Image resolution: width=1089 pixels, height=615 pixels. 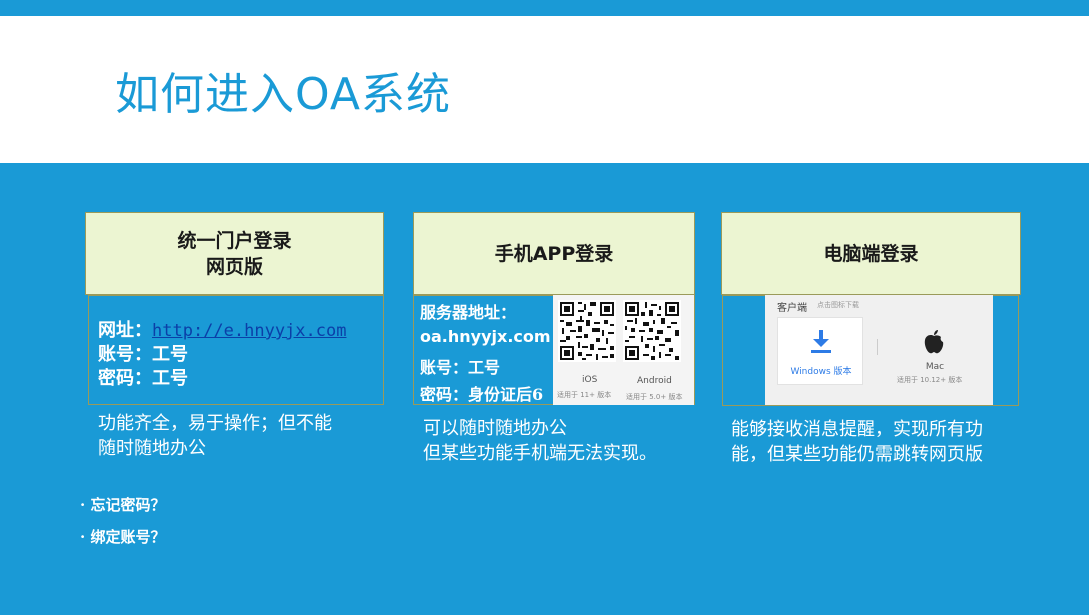 What do you see at coordinates (234, 240) in the screenshot?
I see `portal-heading-line1: 统一门户登录` at bounding box center [234, 240].